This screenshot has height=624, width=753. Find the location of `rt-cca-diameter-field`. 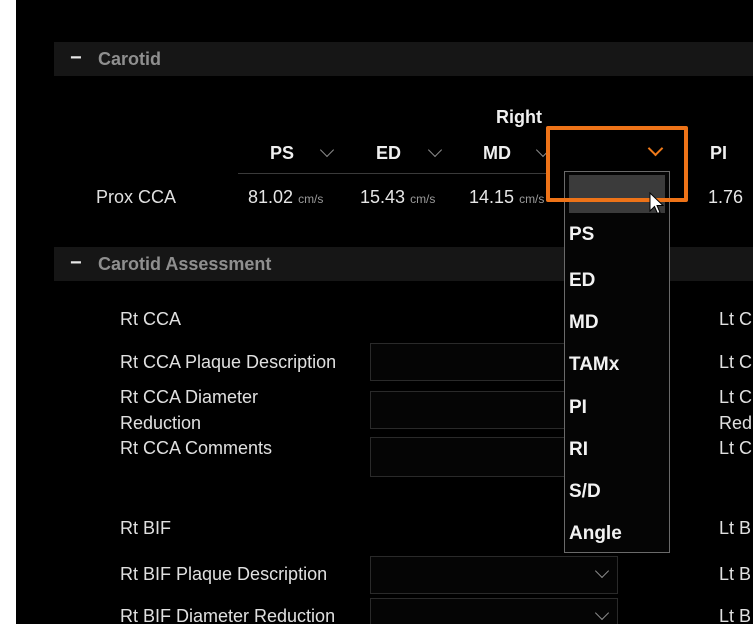

rt-cca-diameter-field is located at coordinates (468, 410).